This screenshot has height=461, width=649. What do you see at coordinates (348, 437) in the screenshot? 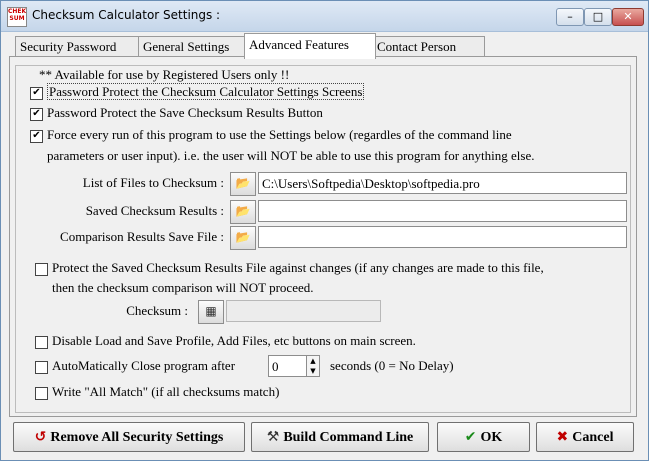
I see `build-command-line-label: Build Command Line` at bounding box center [348, 437].